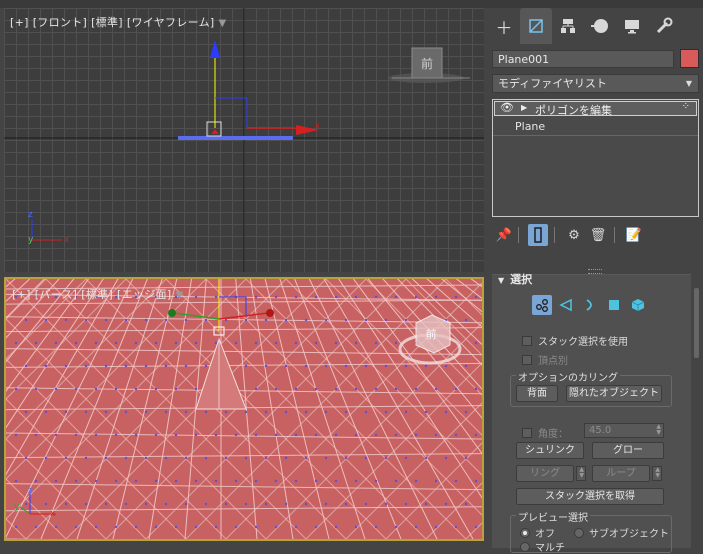 The image size is (703, 554). What do you see at coordinates (521, 279) in the screenshot?
I see `rollout-title: 選択` at bounding box center [521, 279].